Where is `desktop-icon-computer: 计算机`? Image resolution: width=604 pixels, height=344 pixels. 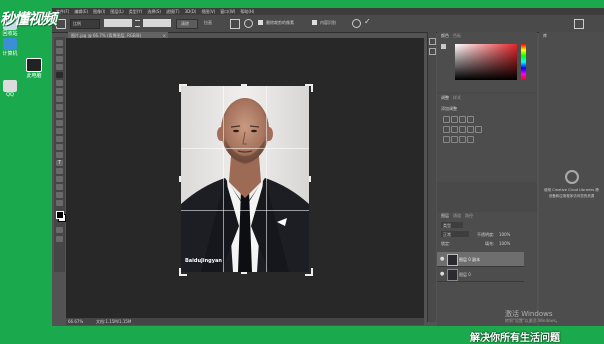
desktop-icon-computer: 计算机 is located at coordinates (10, 47).